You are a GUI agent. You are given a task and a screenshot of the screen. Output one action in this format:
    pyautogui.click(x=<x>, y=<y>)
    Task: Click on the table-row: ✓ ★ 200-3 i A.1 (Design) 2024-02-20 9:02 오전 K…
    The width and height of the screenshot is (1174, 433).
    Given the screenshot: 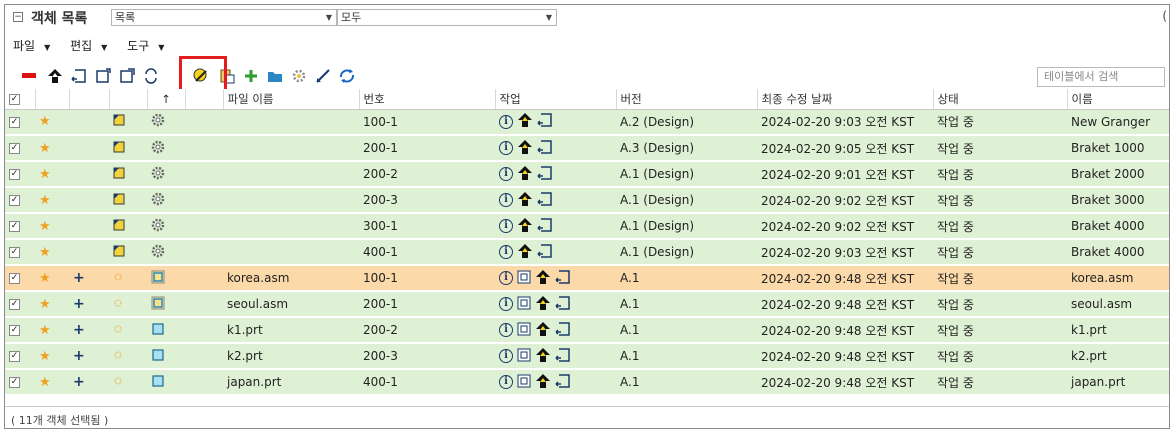 What is the action you would take?
    pyautogui.click(x=587, y=200)
    